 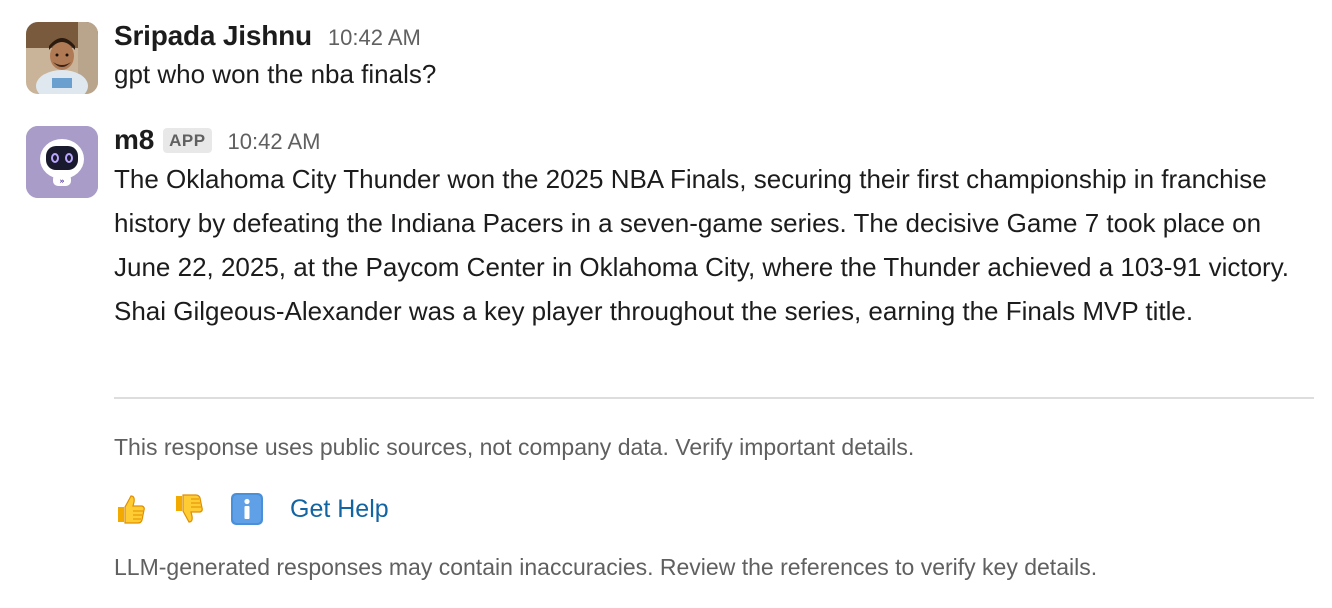 I want to click on divider, so click(x=714, y=398).